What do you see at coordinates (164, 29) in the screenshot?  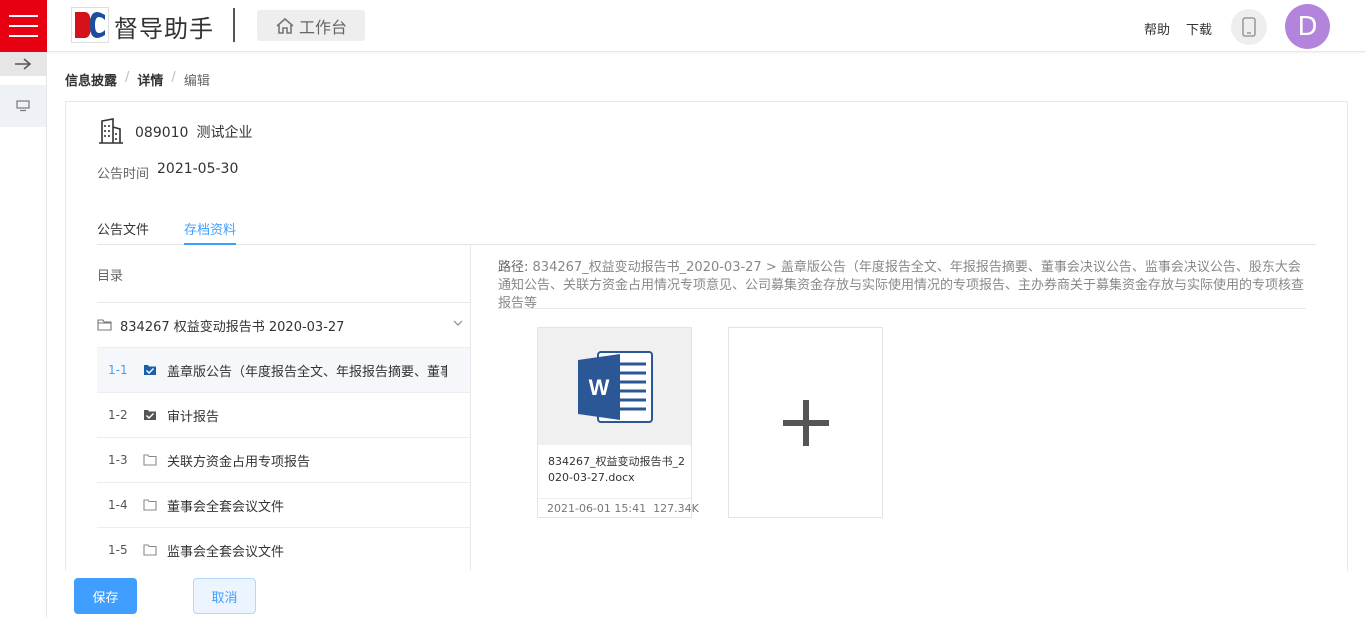 I see `app-name: 督导助手` at bounding box center [164, 29].